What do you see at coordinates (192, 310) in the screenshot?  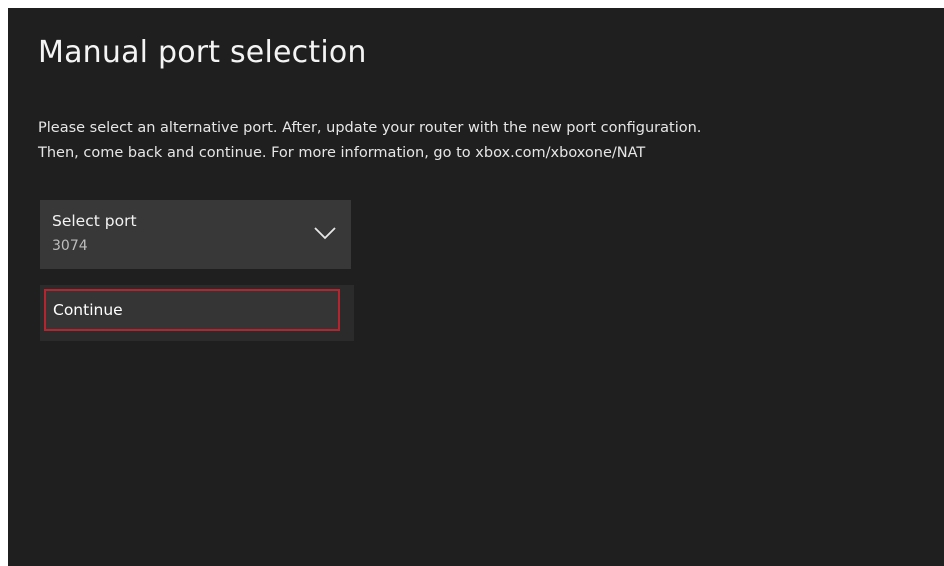 I see `continue-button: Continue` at bounding box center [192, 310].